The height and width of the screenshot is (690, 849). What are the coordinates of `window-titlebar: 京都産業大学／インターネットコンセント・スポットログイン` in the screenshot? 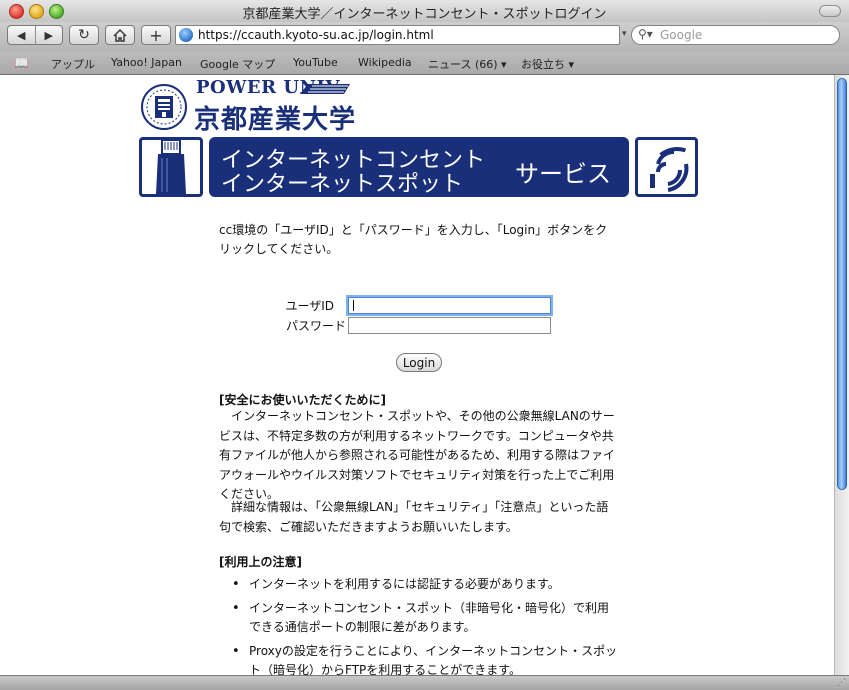 It's located at (424, 11).